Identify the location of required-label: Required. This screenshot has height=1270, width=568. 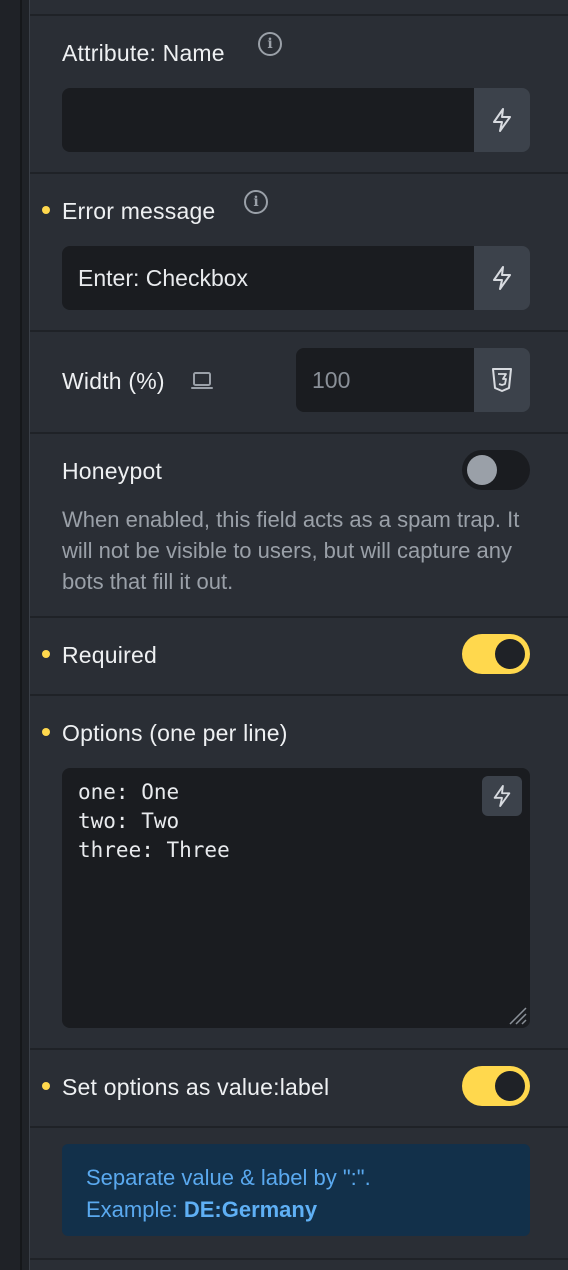
(109, 655).